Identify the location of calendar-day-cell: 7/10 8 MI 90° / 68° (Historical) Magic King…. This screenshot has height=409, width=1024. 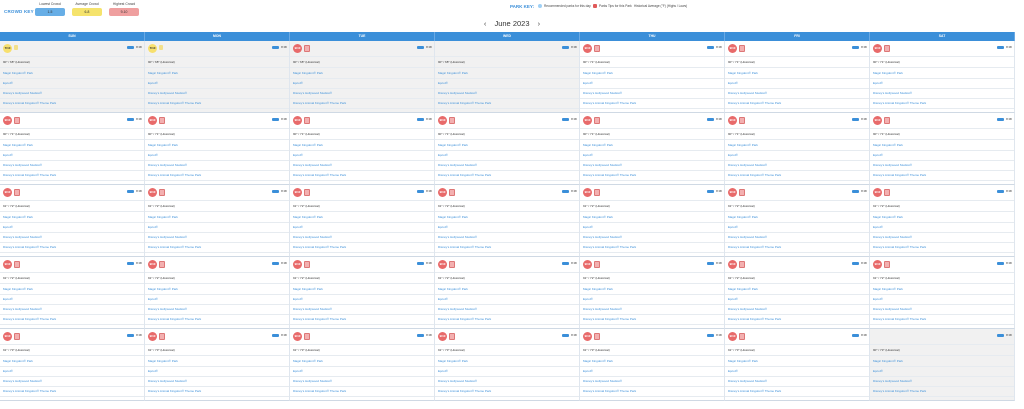
(217, 77).